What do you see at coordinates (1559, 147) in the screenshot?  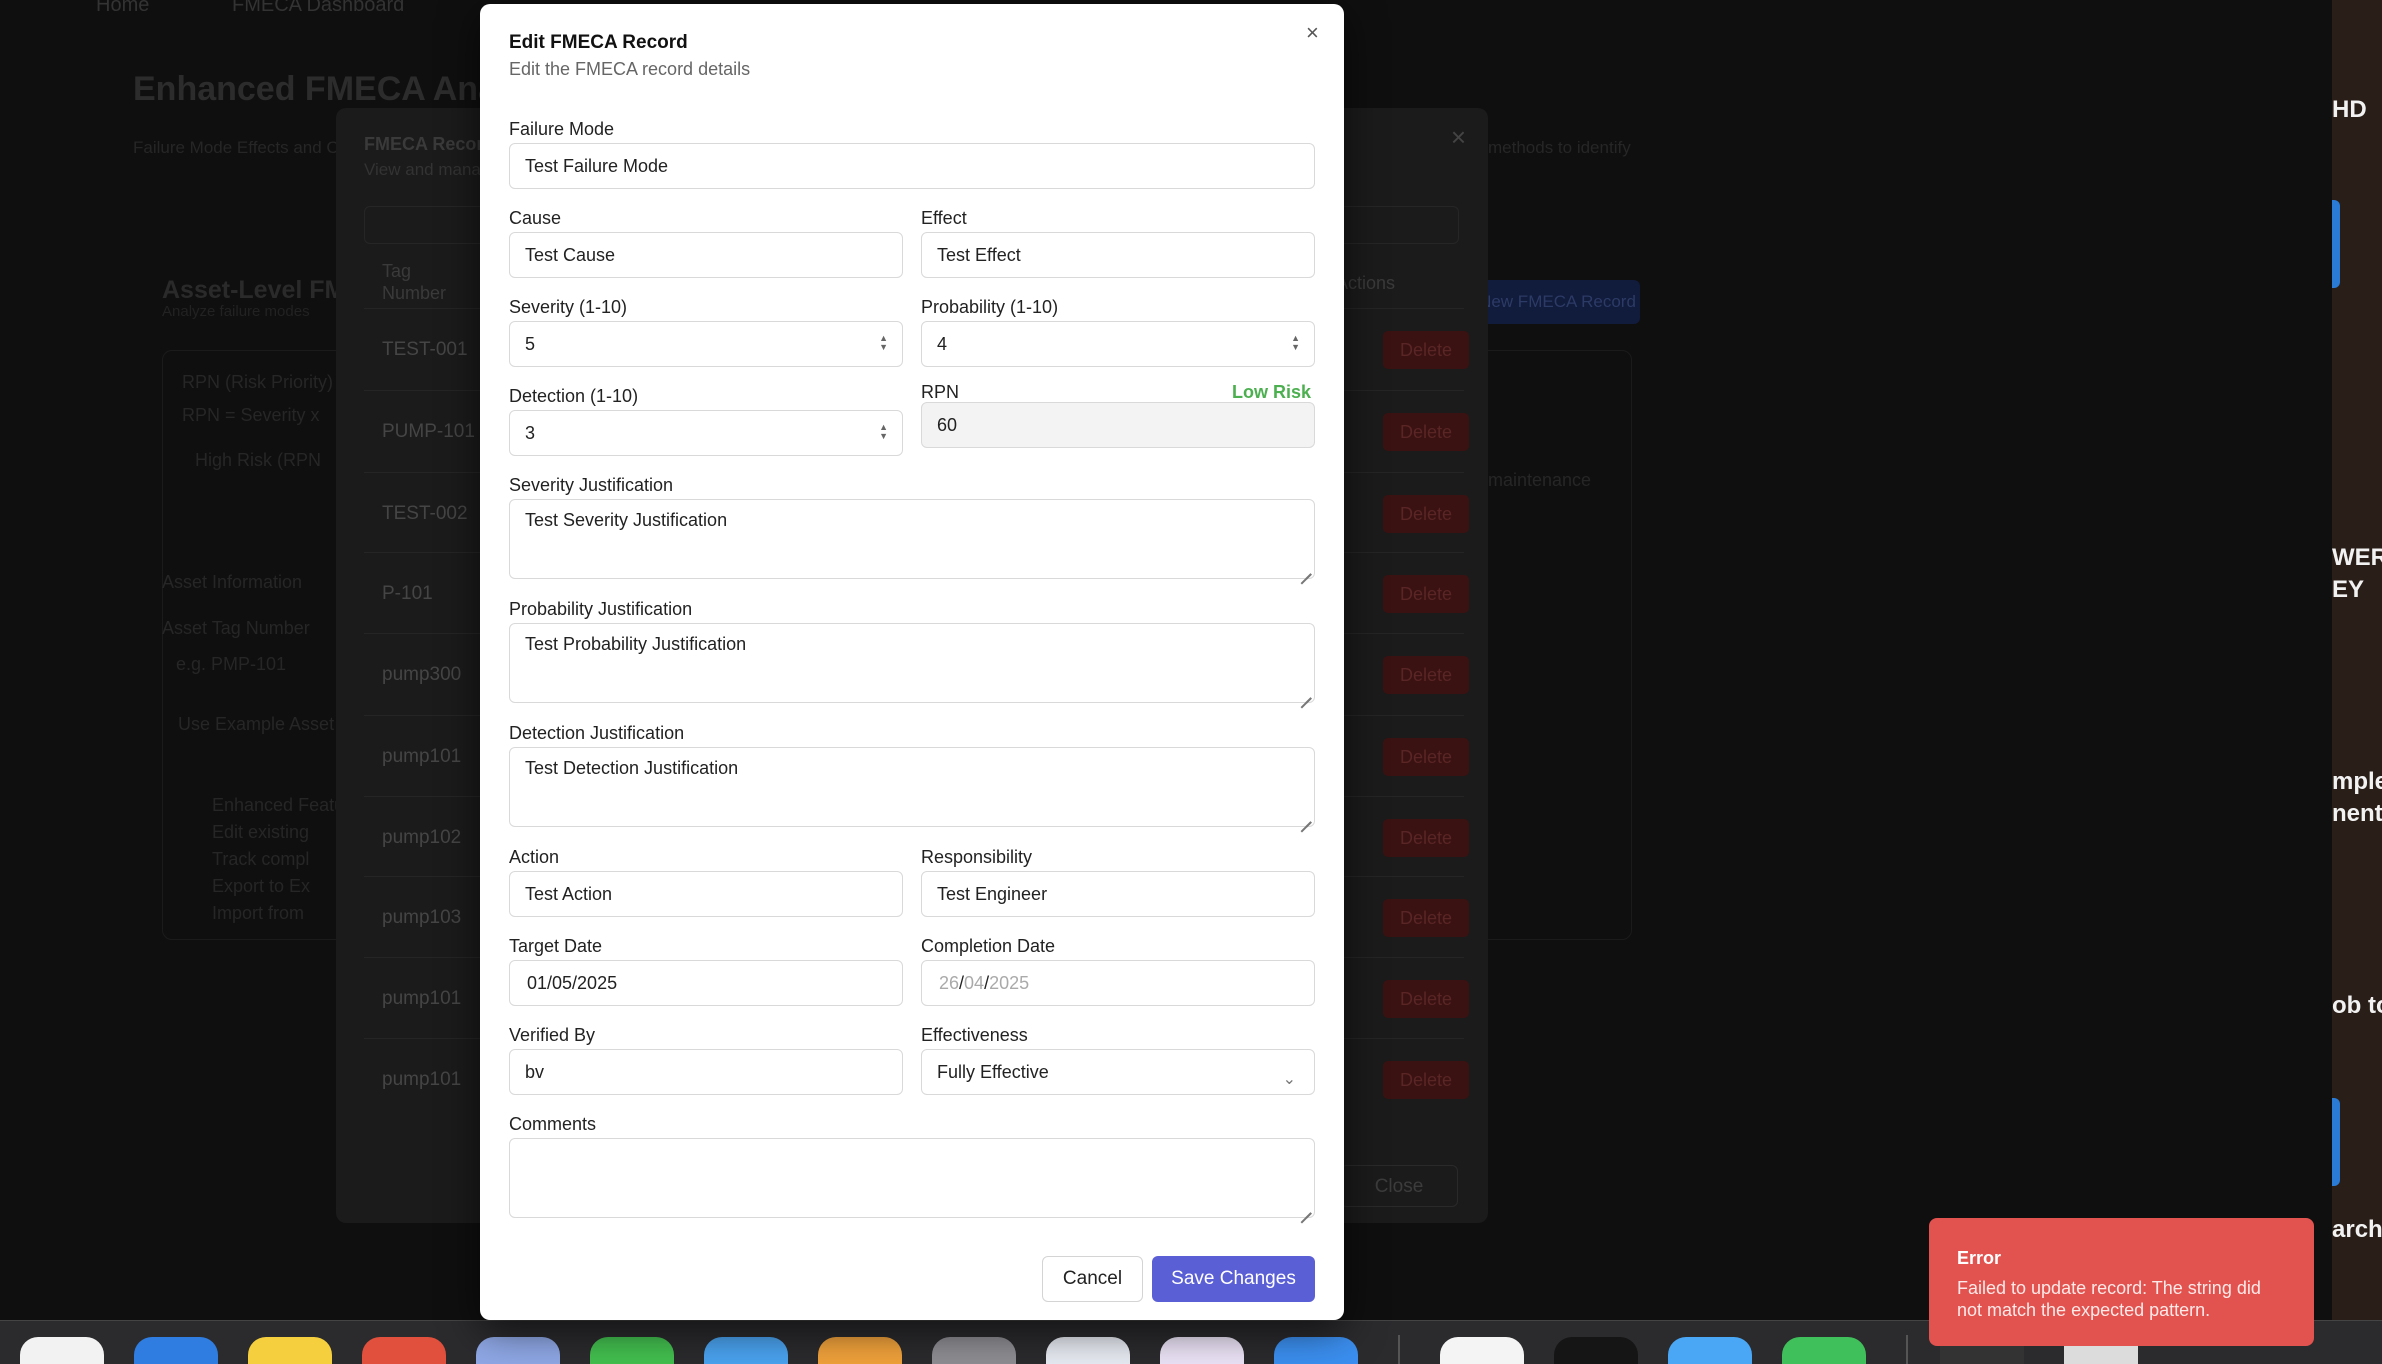 I see `background-subtitle-right: methods to identify` at bounding box center [1559, 147].